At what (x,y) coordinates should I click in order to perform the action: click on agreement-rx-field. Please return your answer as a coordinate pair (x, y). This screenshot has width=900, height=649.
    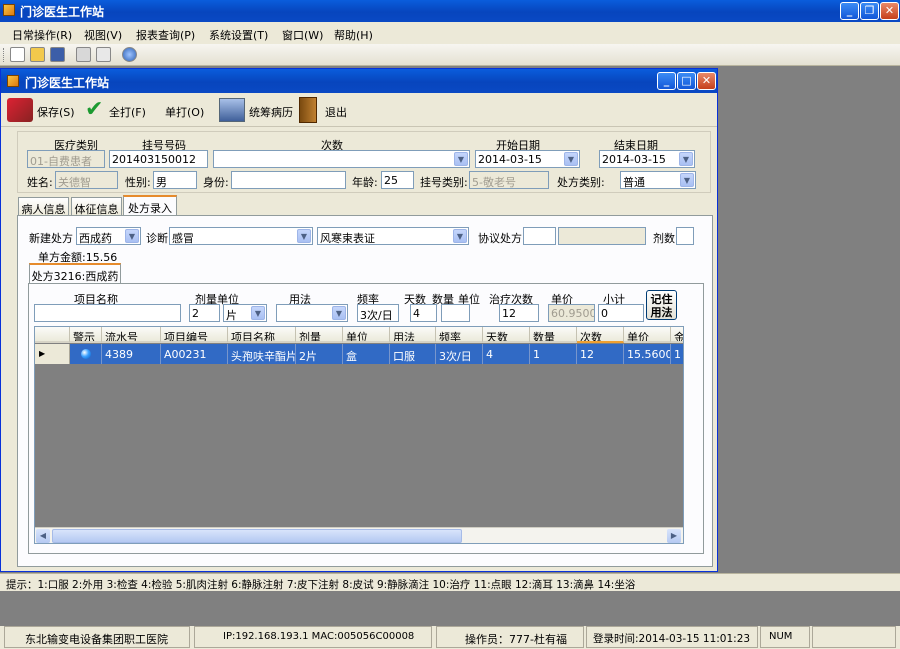
    Looking at the image, I should click on (539, 236).